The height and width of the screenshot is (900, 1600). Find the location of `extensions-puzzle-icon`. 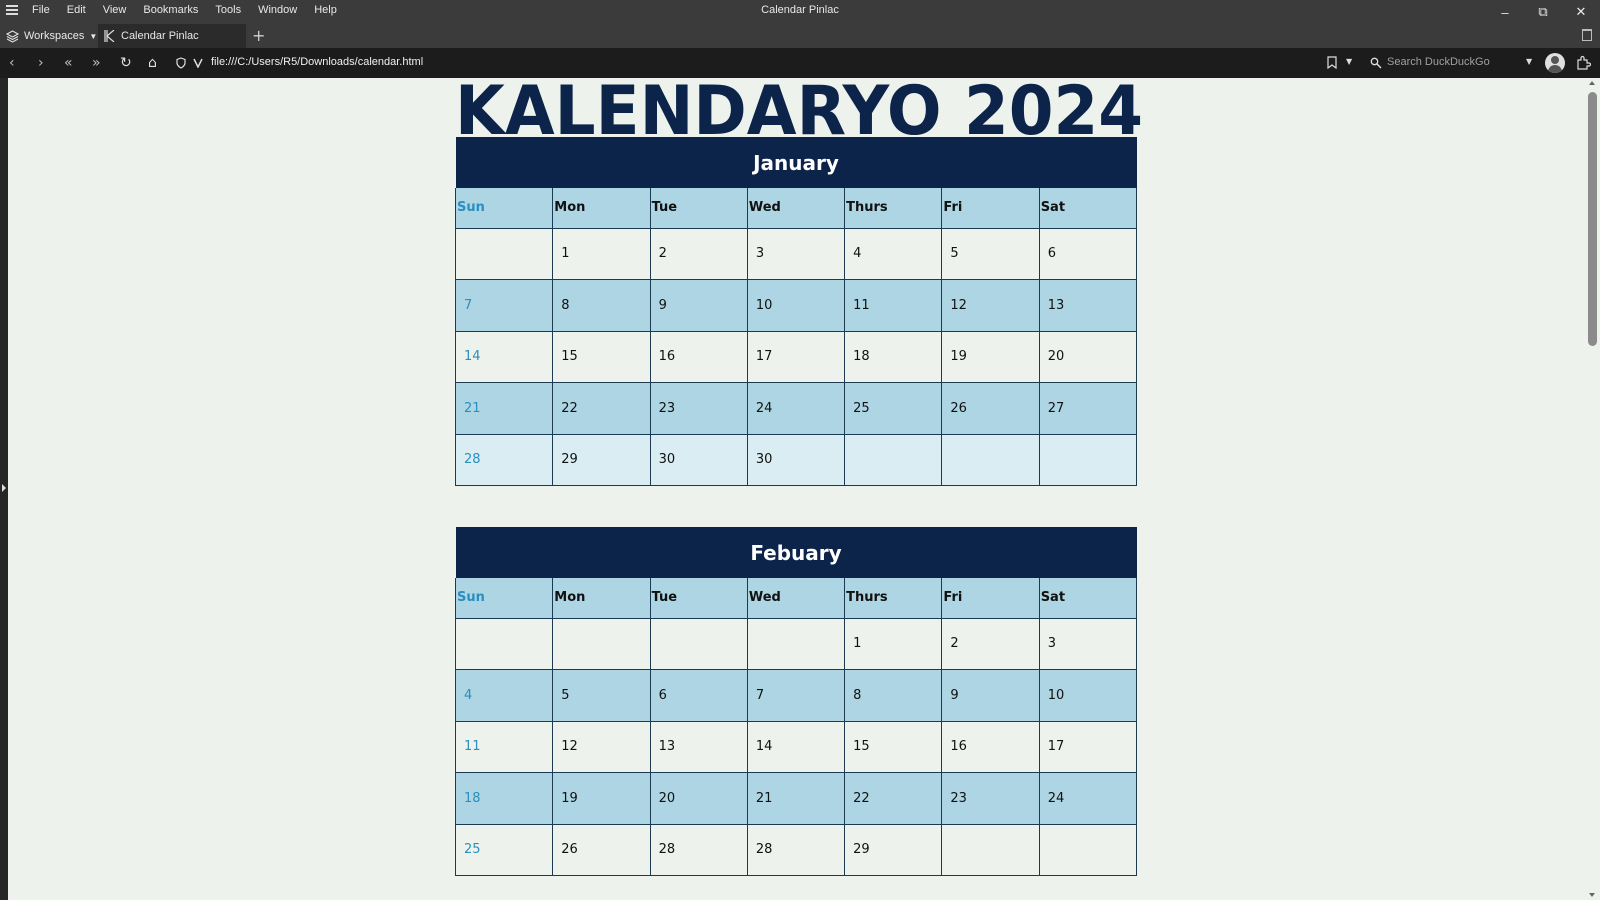

extensions-puzzle-icon is located at coordinates (1583, 62).